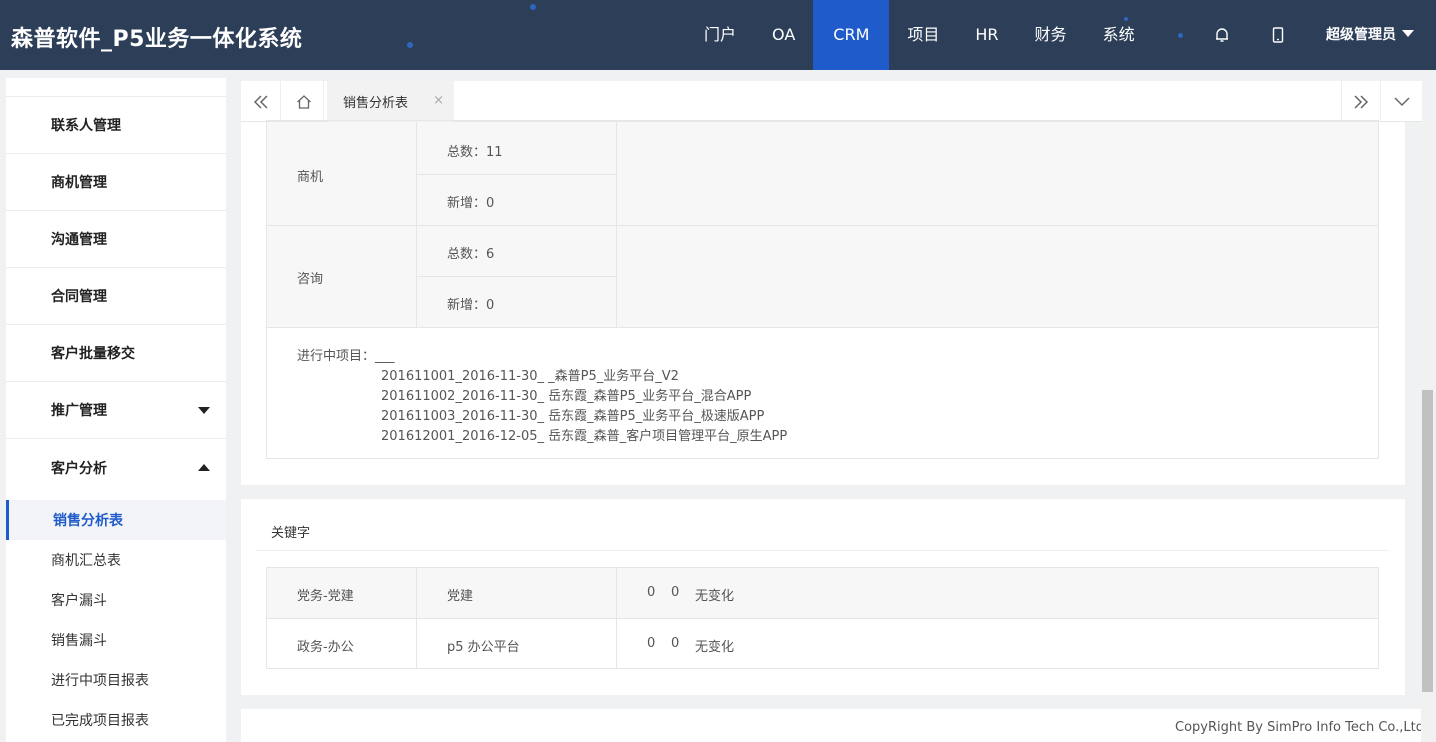 This screenshot has width=1436, height=742. Describe the element at coordinates (1361, 35) in the screenshot. I see `user-name: 超级管理员` at that location.